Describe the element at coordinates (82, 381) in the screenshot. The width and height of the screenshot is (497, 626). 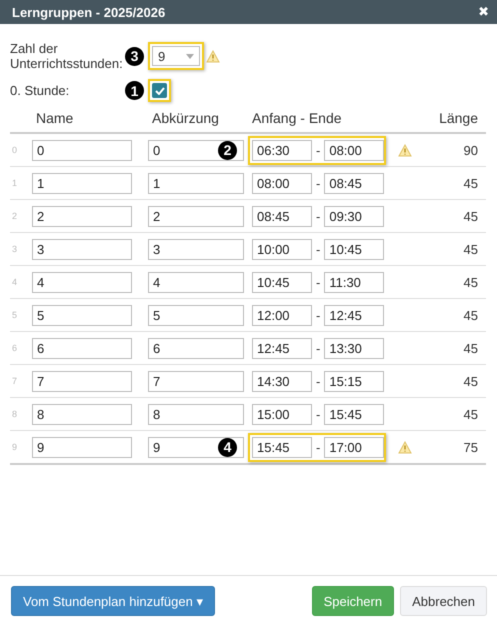
I see `name-input: 7` at that location.